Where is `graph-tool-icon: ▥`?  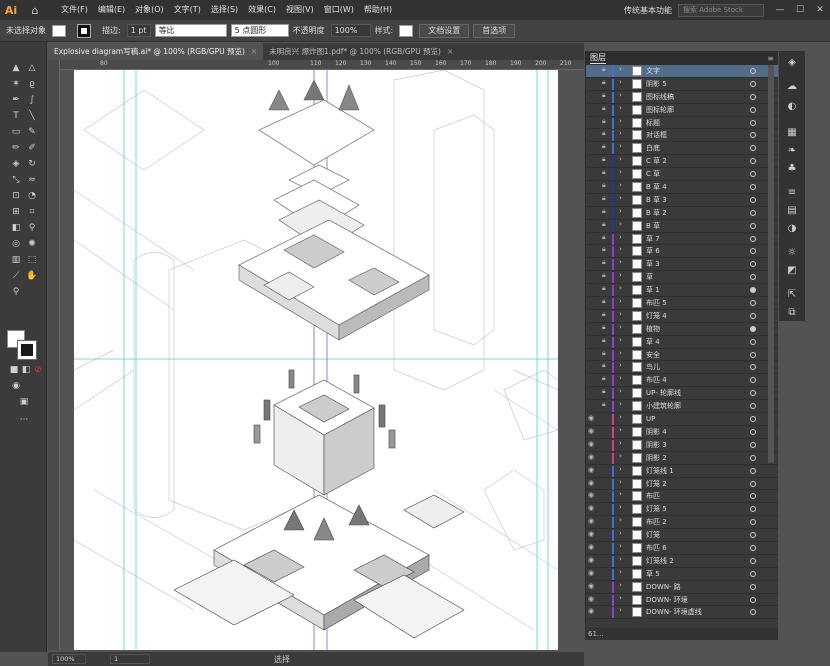 graph-tool-icon: ▥ is located at coordinates (16, 260).